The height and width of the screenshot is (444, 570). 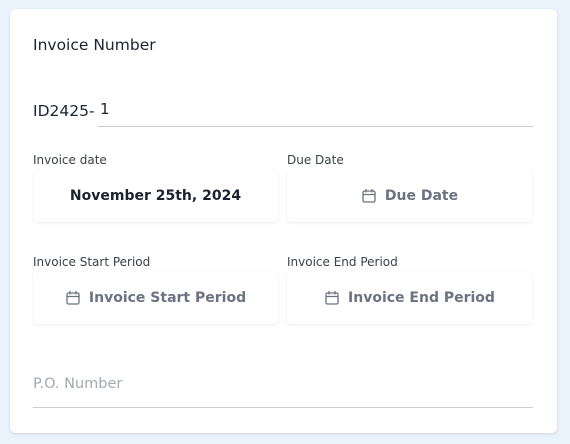 I want to click on invoice-start-period-placeholder: Invoice Start Period, so click(x=167, y=298).